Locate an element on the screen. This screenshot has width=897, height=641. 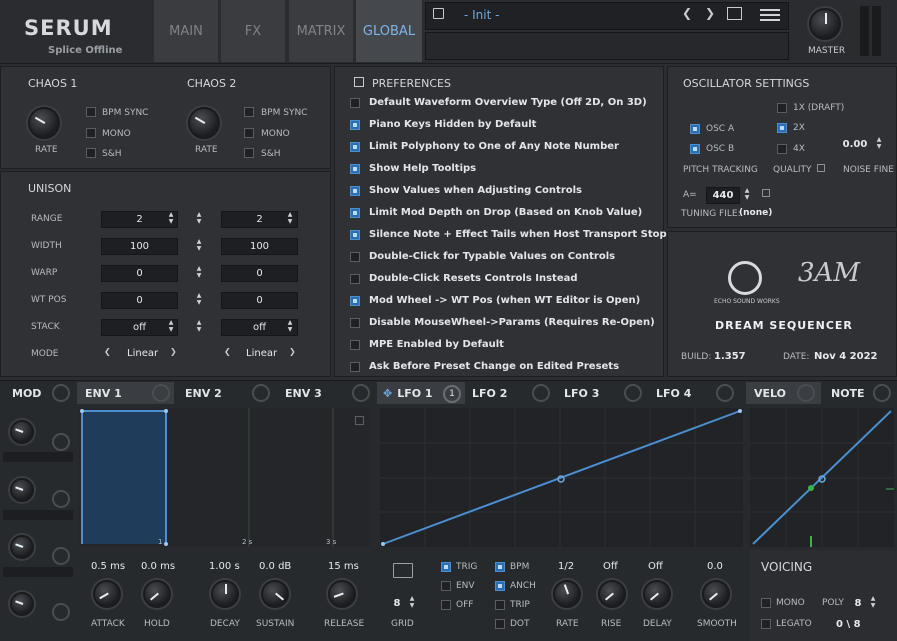
bpm-checkbox is located at coordinates (500, 567).